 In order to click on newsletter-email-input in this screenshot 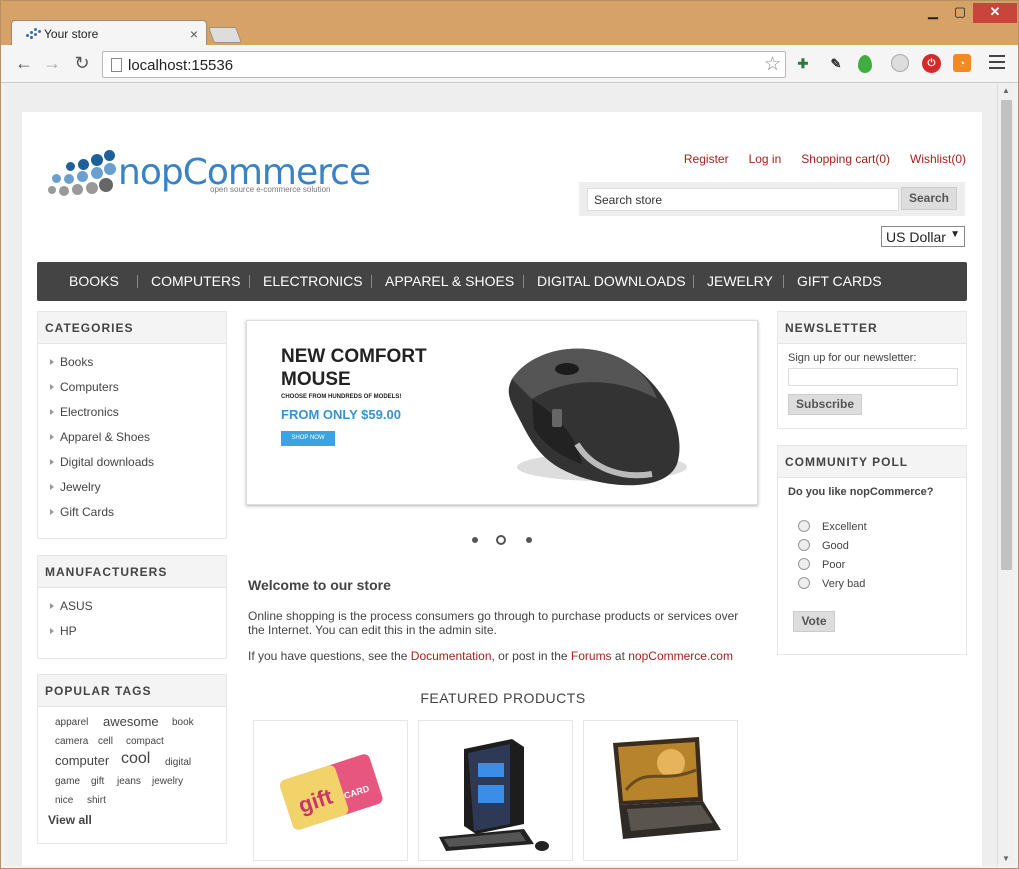, I will do `click(873, 377)`.